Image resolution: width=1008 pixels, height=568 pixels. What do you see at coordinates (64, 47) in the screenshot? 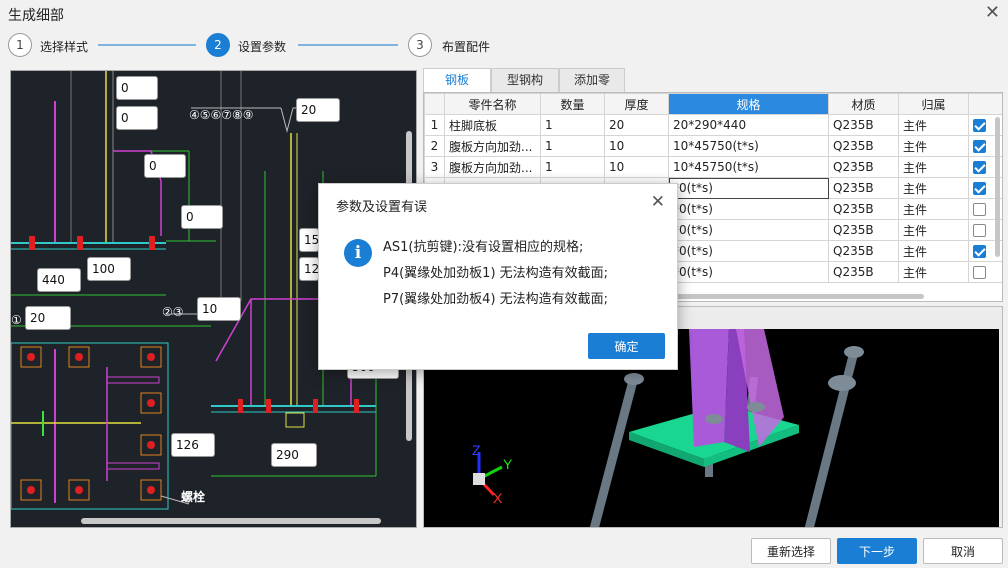
I see `step-1-label: 选择样式` at bounding box center [64, 47].